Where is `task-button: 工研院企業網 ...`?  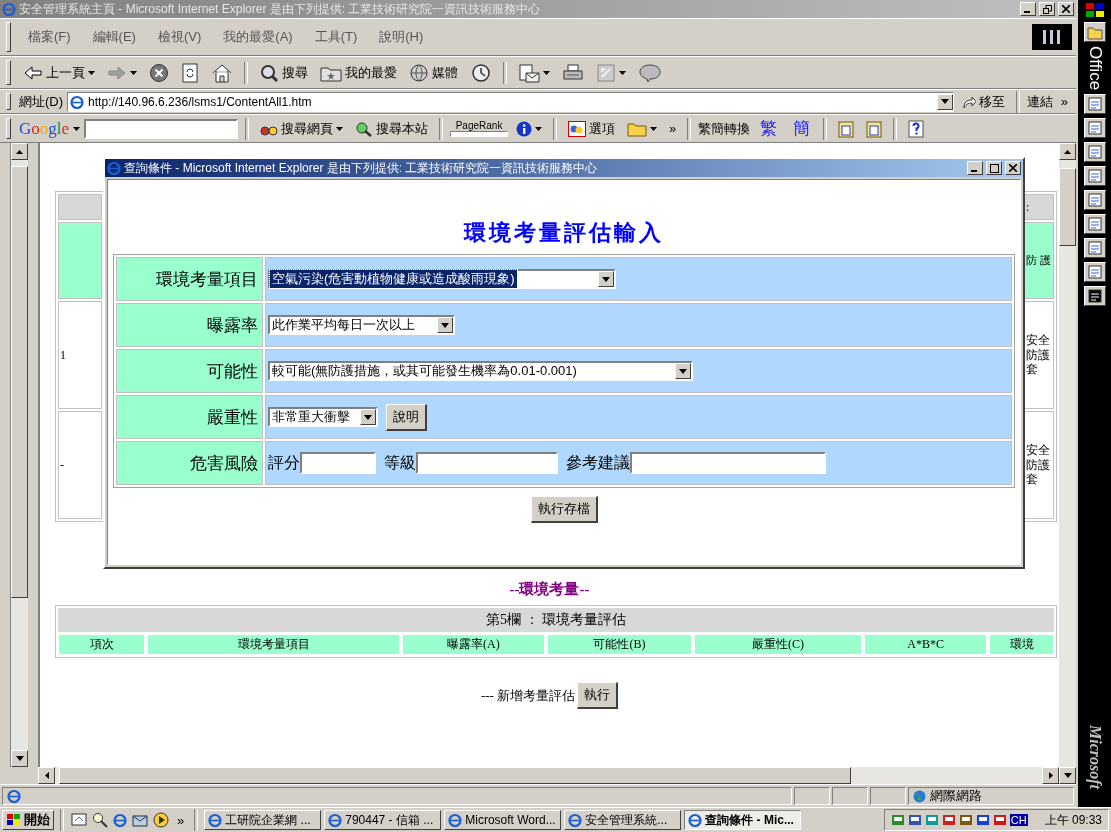
task-button: 工研院企業網 ... is located at coordinates (263, 820).